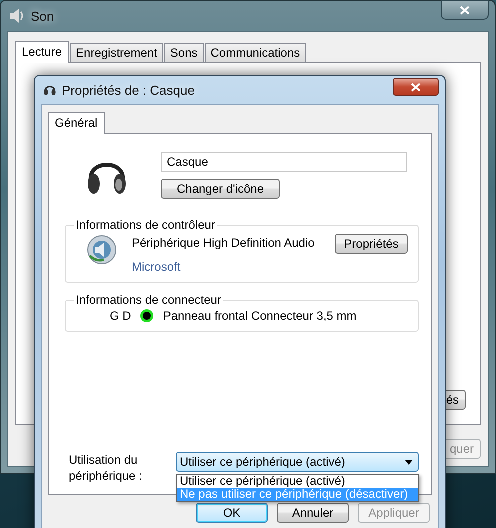  I want to click on change-icon-button: Changer d'icône, so click(220, 189).